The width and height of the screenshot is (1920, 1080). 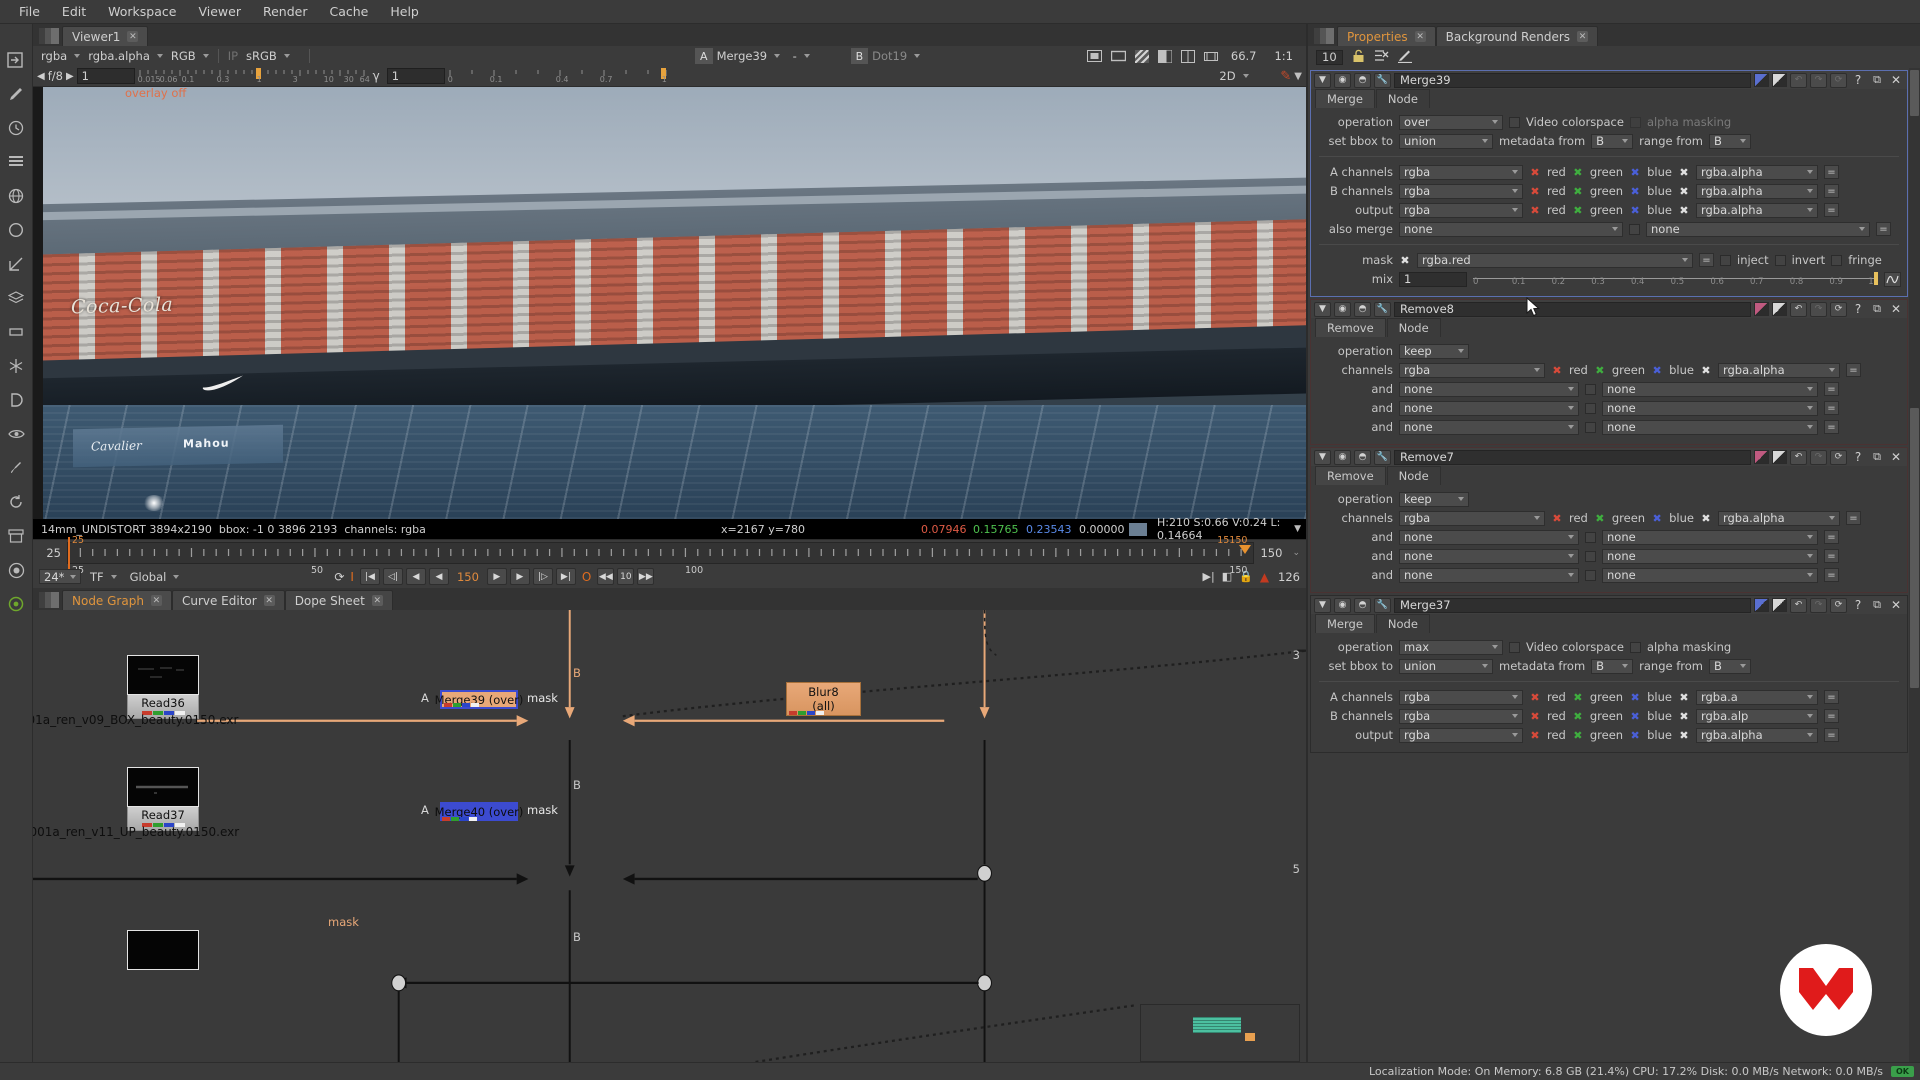 I want to click on red-checkbox: ✖, so click(x=1557, y=518).